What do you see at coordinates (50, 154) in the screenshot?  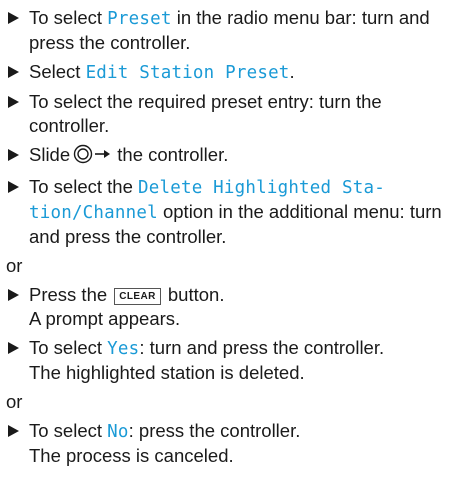 I see `step-text-pre: Slide` at bounding box center [50, 154].